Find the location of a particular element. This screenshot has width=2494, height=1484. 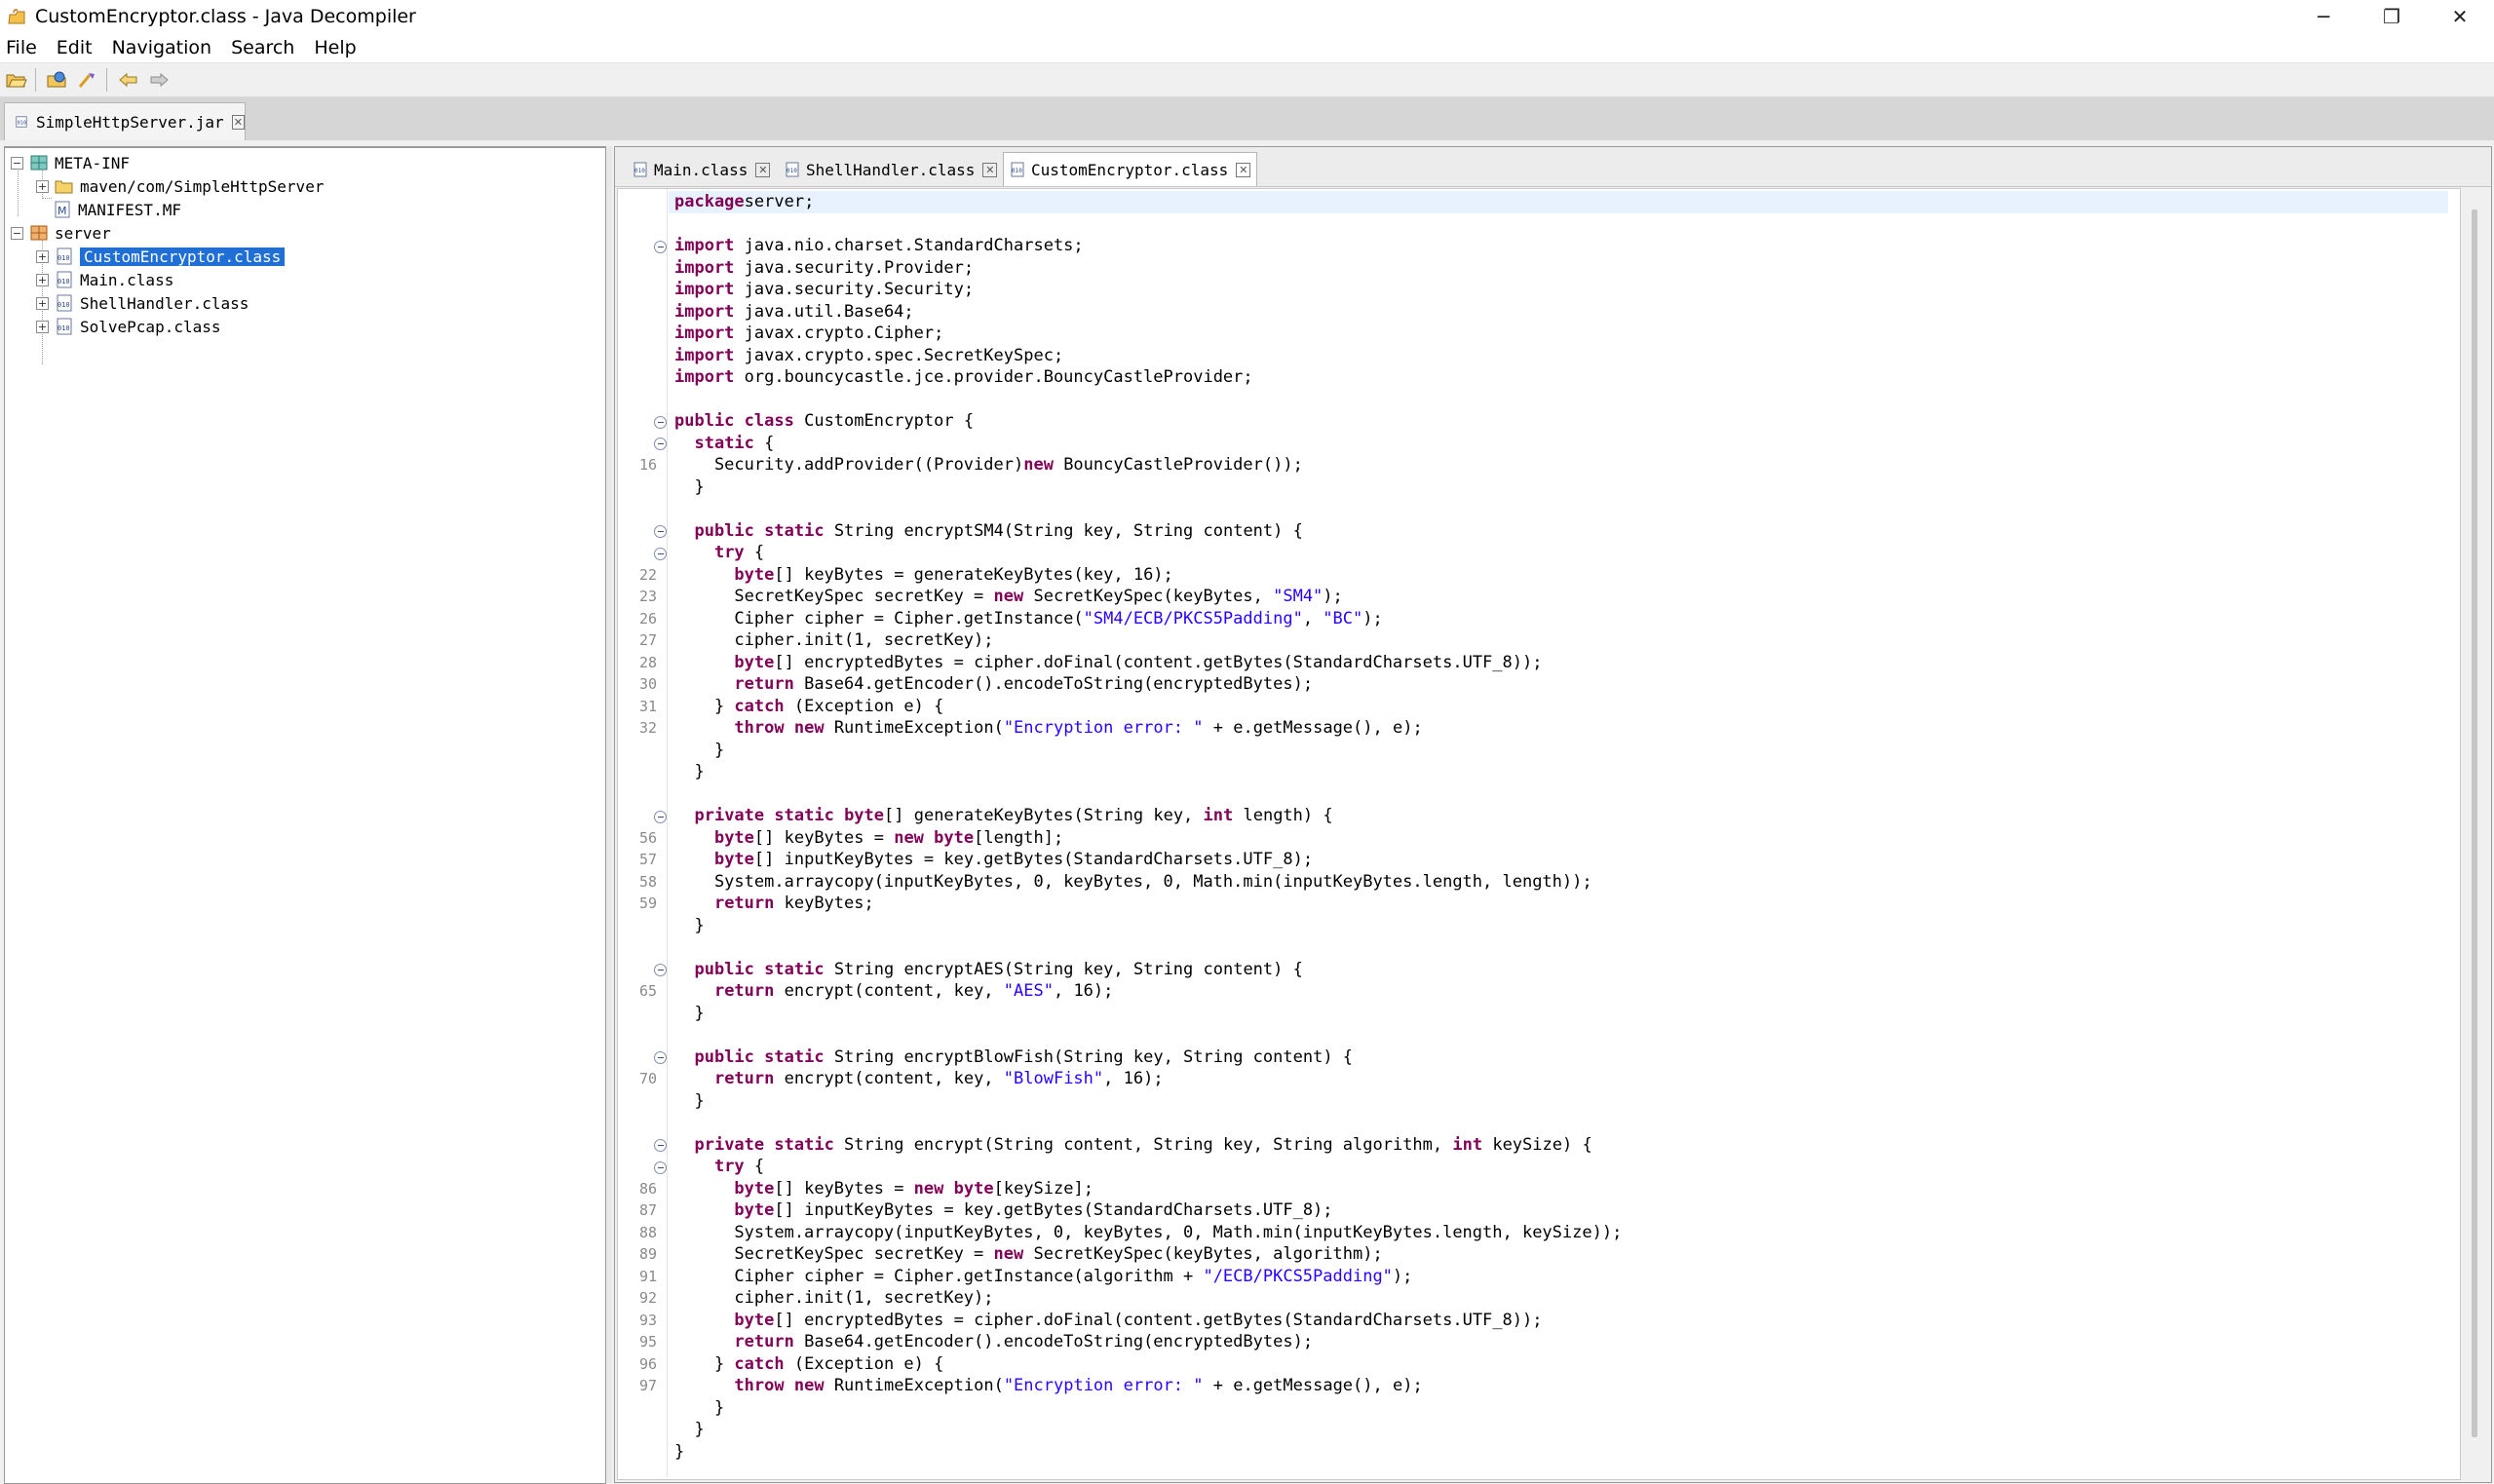

code-line: import javax.crypto.spec.SecretKeySpec; is located at coordinates (868, 356).